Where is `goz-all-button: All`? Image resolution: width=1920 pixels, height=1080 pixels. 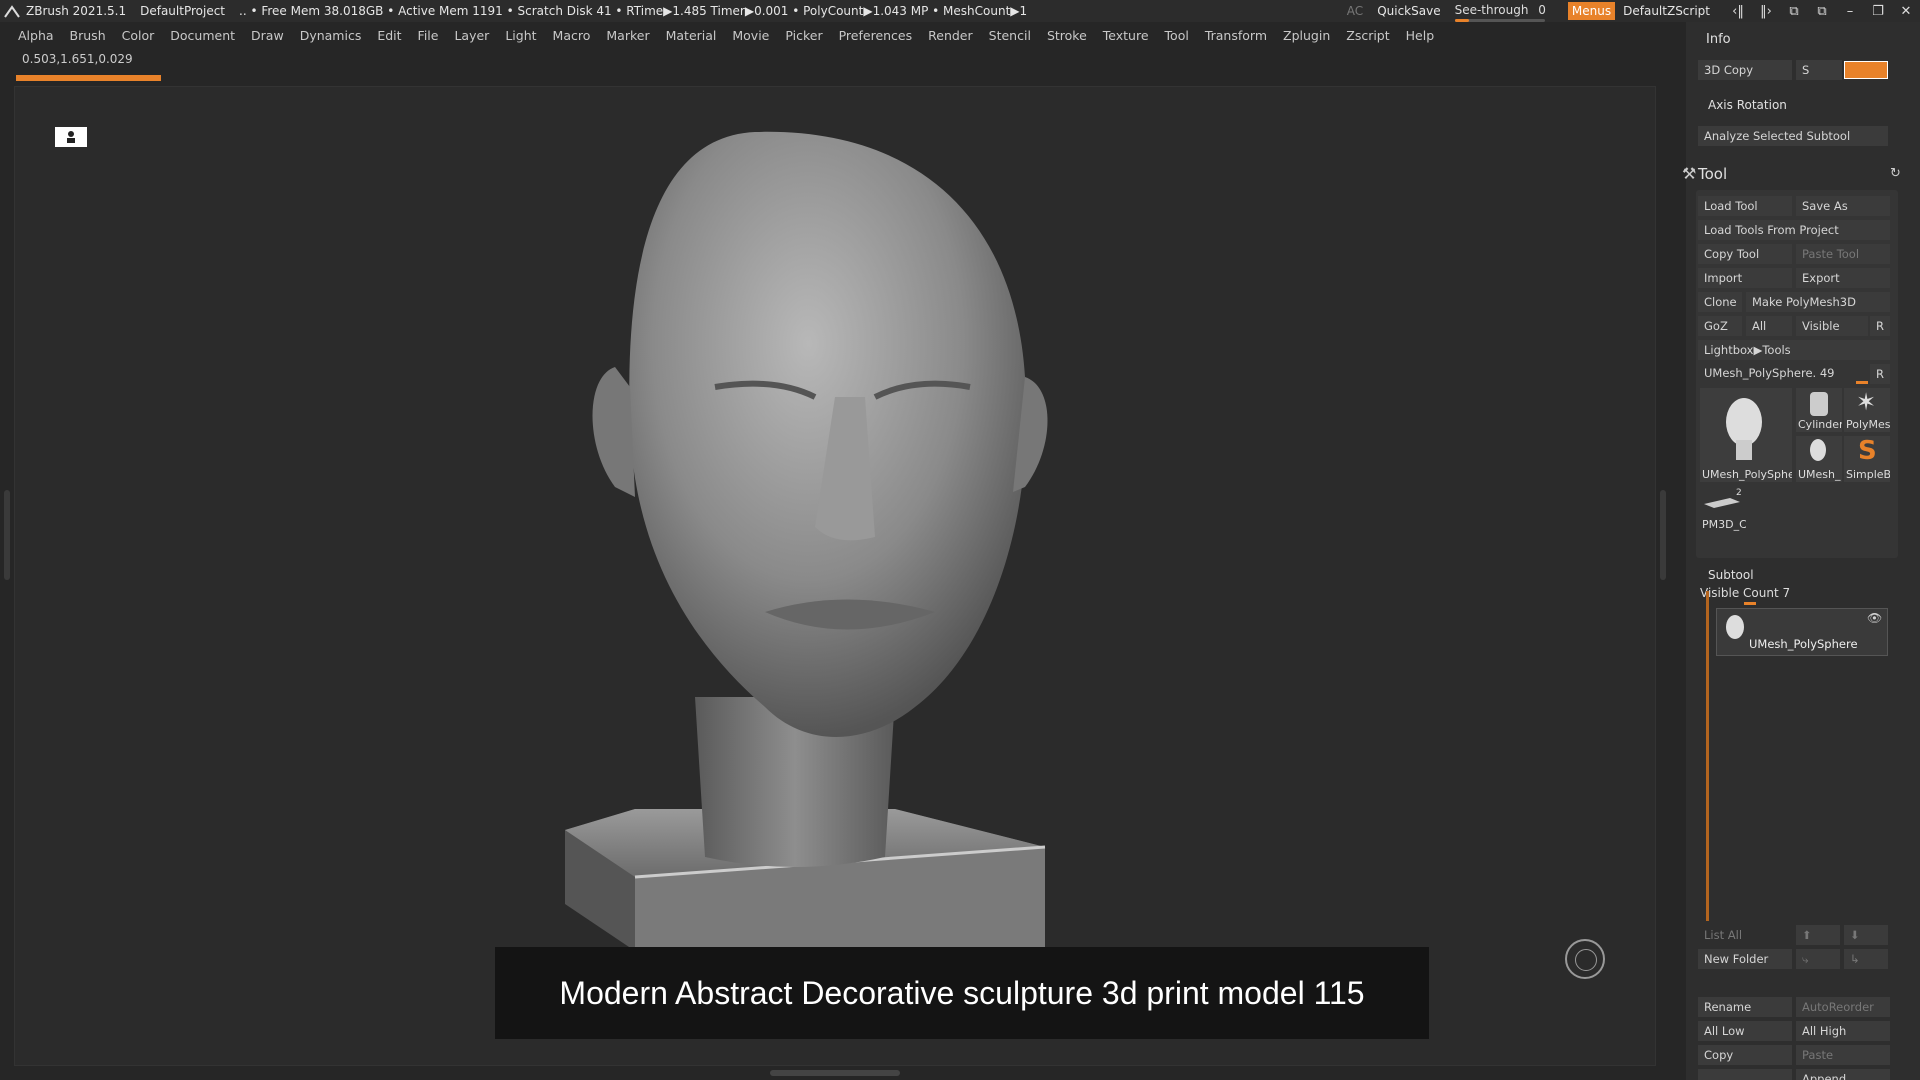 goz-all-button: All is located at coordinates (1769, 326).